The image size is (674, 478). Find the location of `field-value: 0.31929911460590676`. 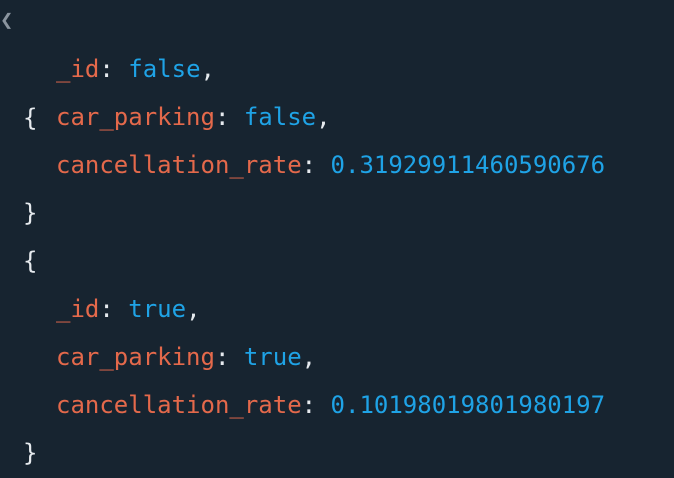

field-value: 0.31929911460590676 is located at coordinates (468, 165).